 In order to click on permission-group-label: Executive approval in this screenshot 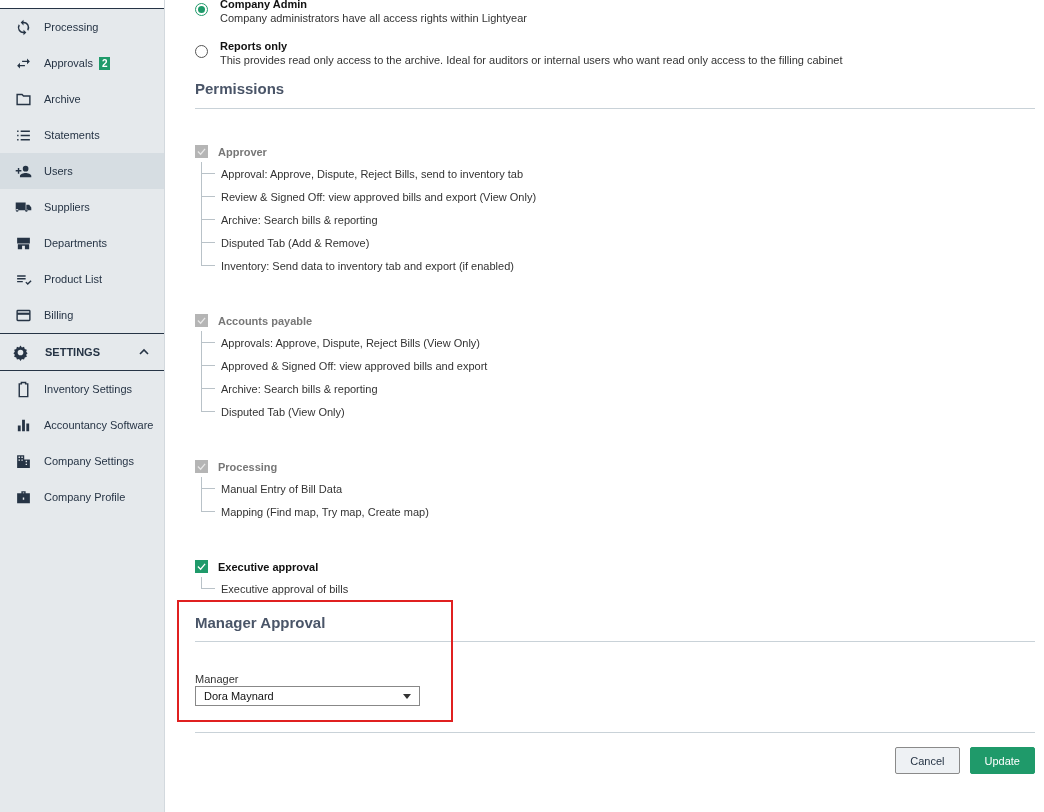, I will do `click(268, 566)`.